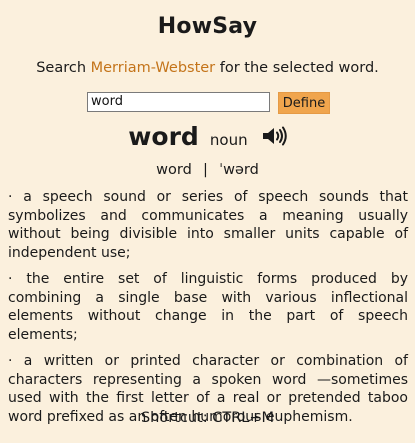  What do you see at coordinates (207, 170) in the screenshot?
I see `pronunciation: word | ˈwərd` at bounding box center [207, 170].